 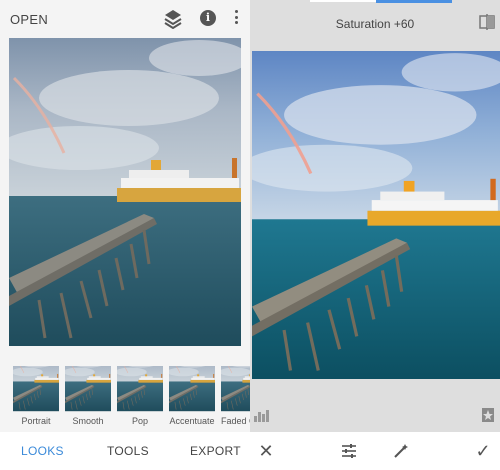 I want to click on adjustment-label: Saturation +60, so click(x=375, y=24).